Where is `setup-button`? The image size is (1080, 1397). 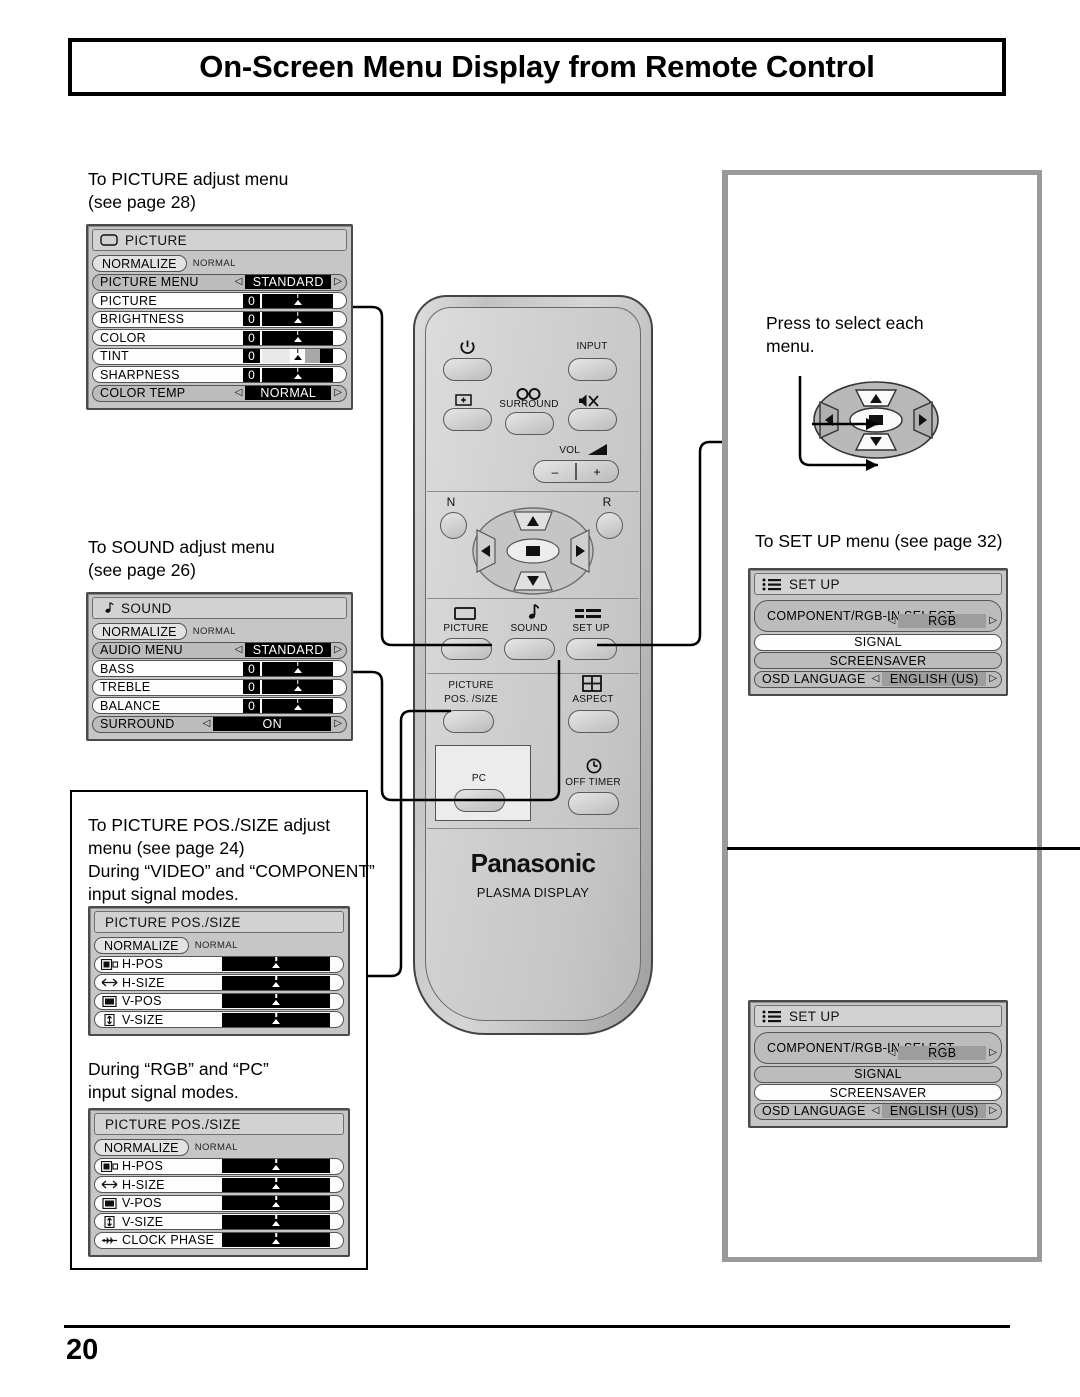
setup-button is located at coordinates (591, 649).